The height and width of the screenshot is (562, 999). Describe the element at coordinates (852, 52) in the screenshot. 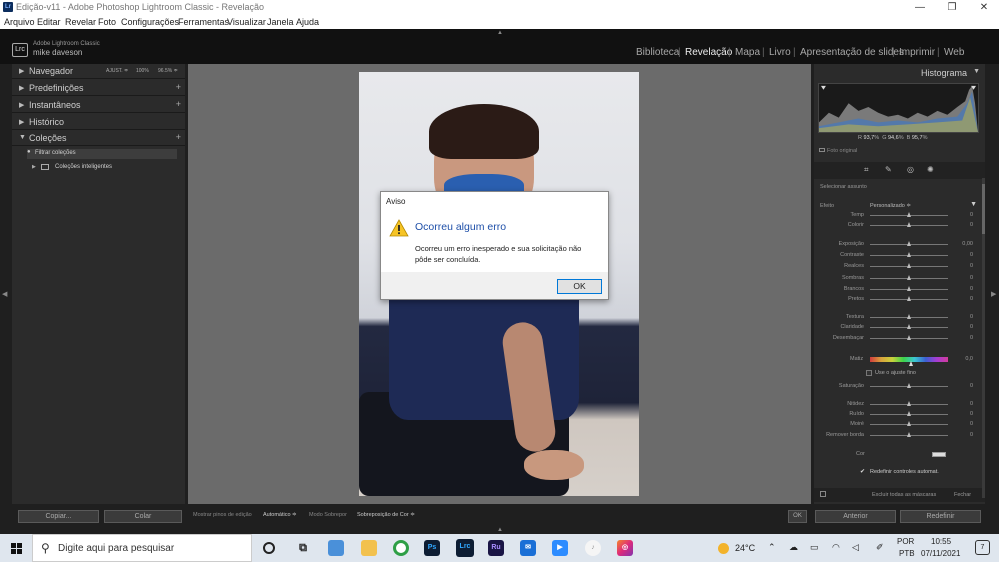

I see `module-apresentacao: Apresentação de slides` at that location.